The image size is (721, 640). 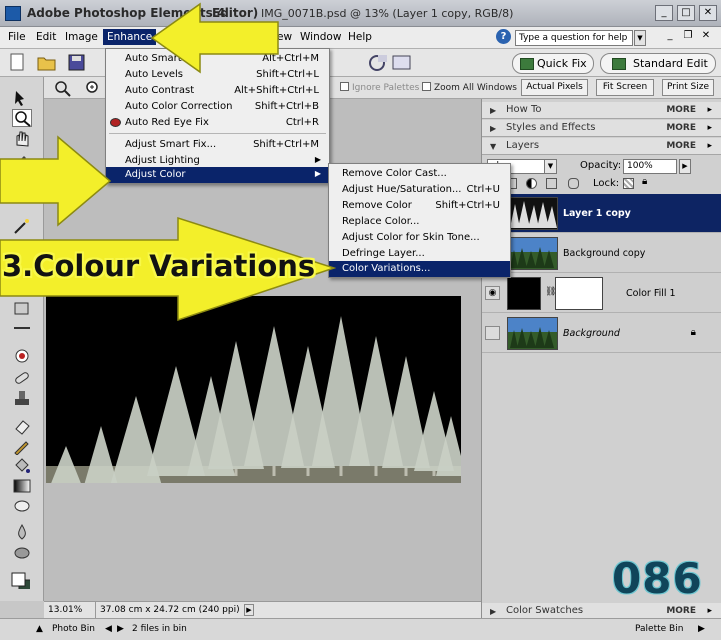 What do you see at coordinates (554, 87) in the screenshot?
I see `actual-pixels-button: Actual Pixels` at bounding box center [554, 87].